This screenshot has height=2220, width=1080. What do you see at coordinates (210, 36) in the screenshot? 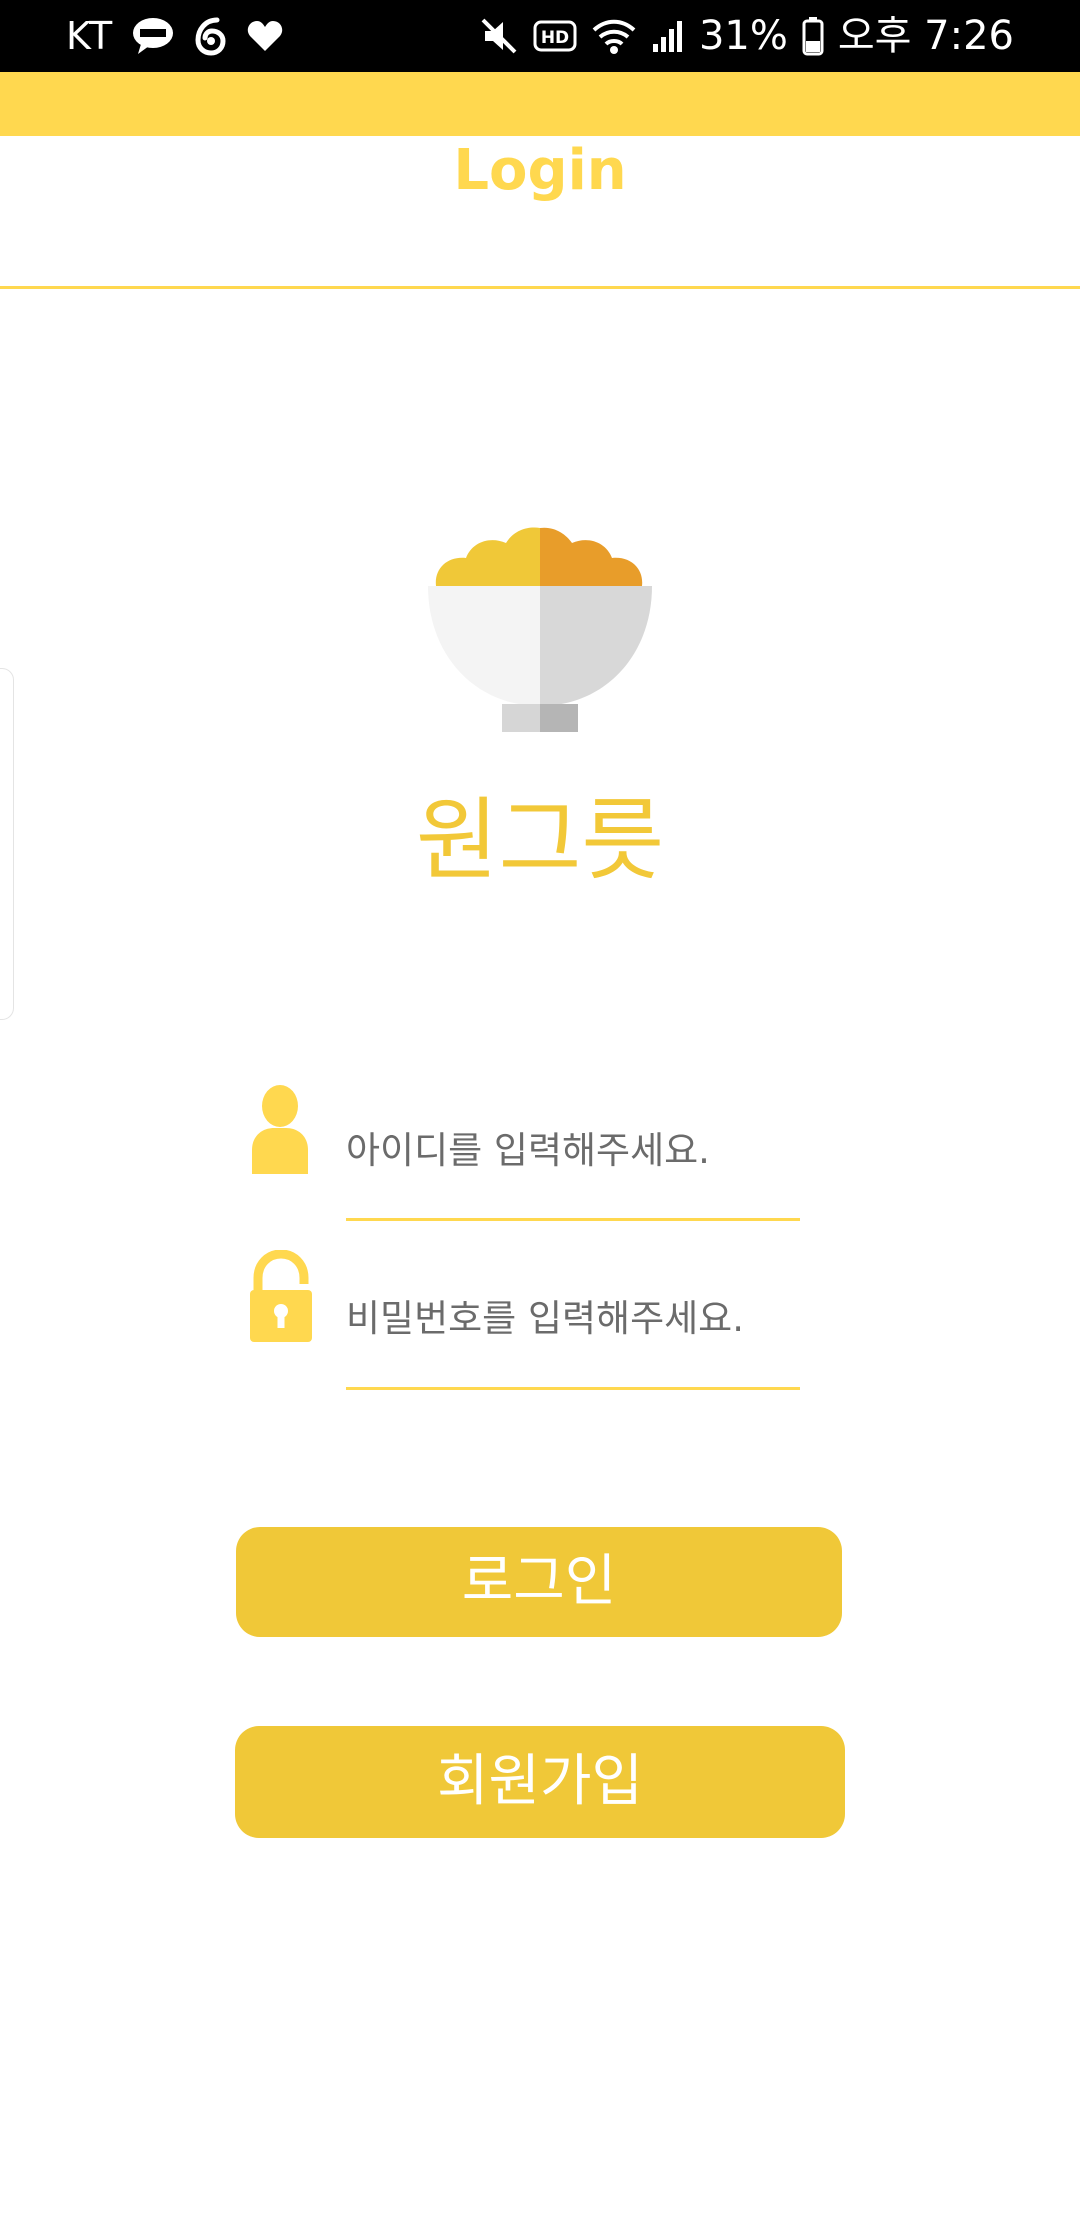
I see `swirl-app-icon` at bounding box center [210, 36].